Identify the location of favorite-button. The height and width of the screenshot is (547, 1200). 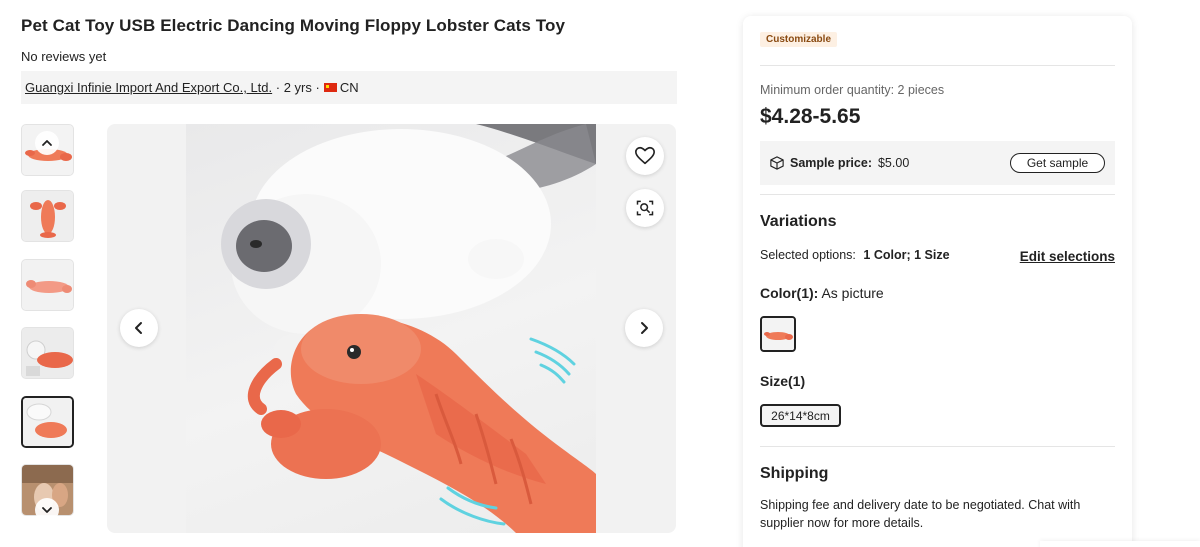
(645, 156).